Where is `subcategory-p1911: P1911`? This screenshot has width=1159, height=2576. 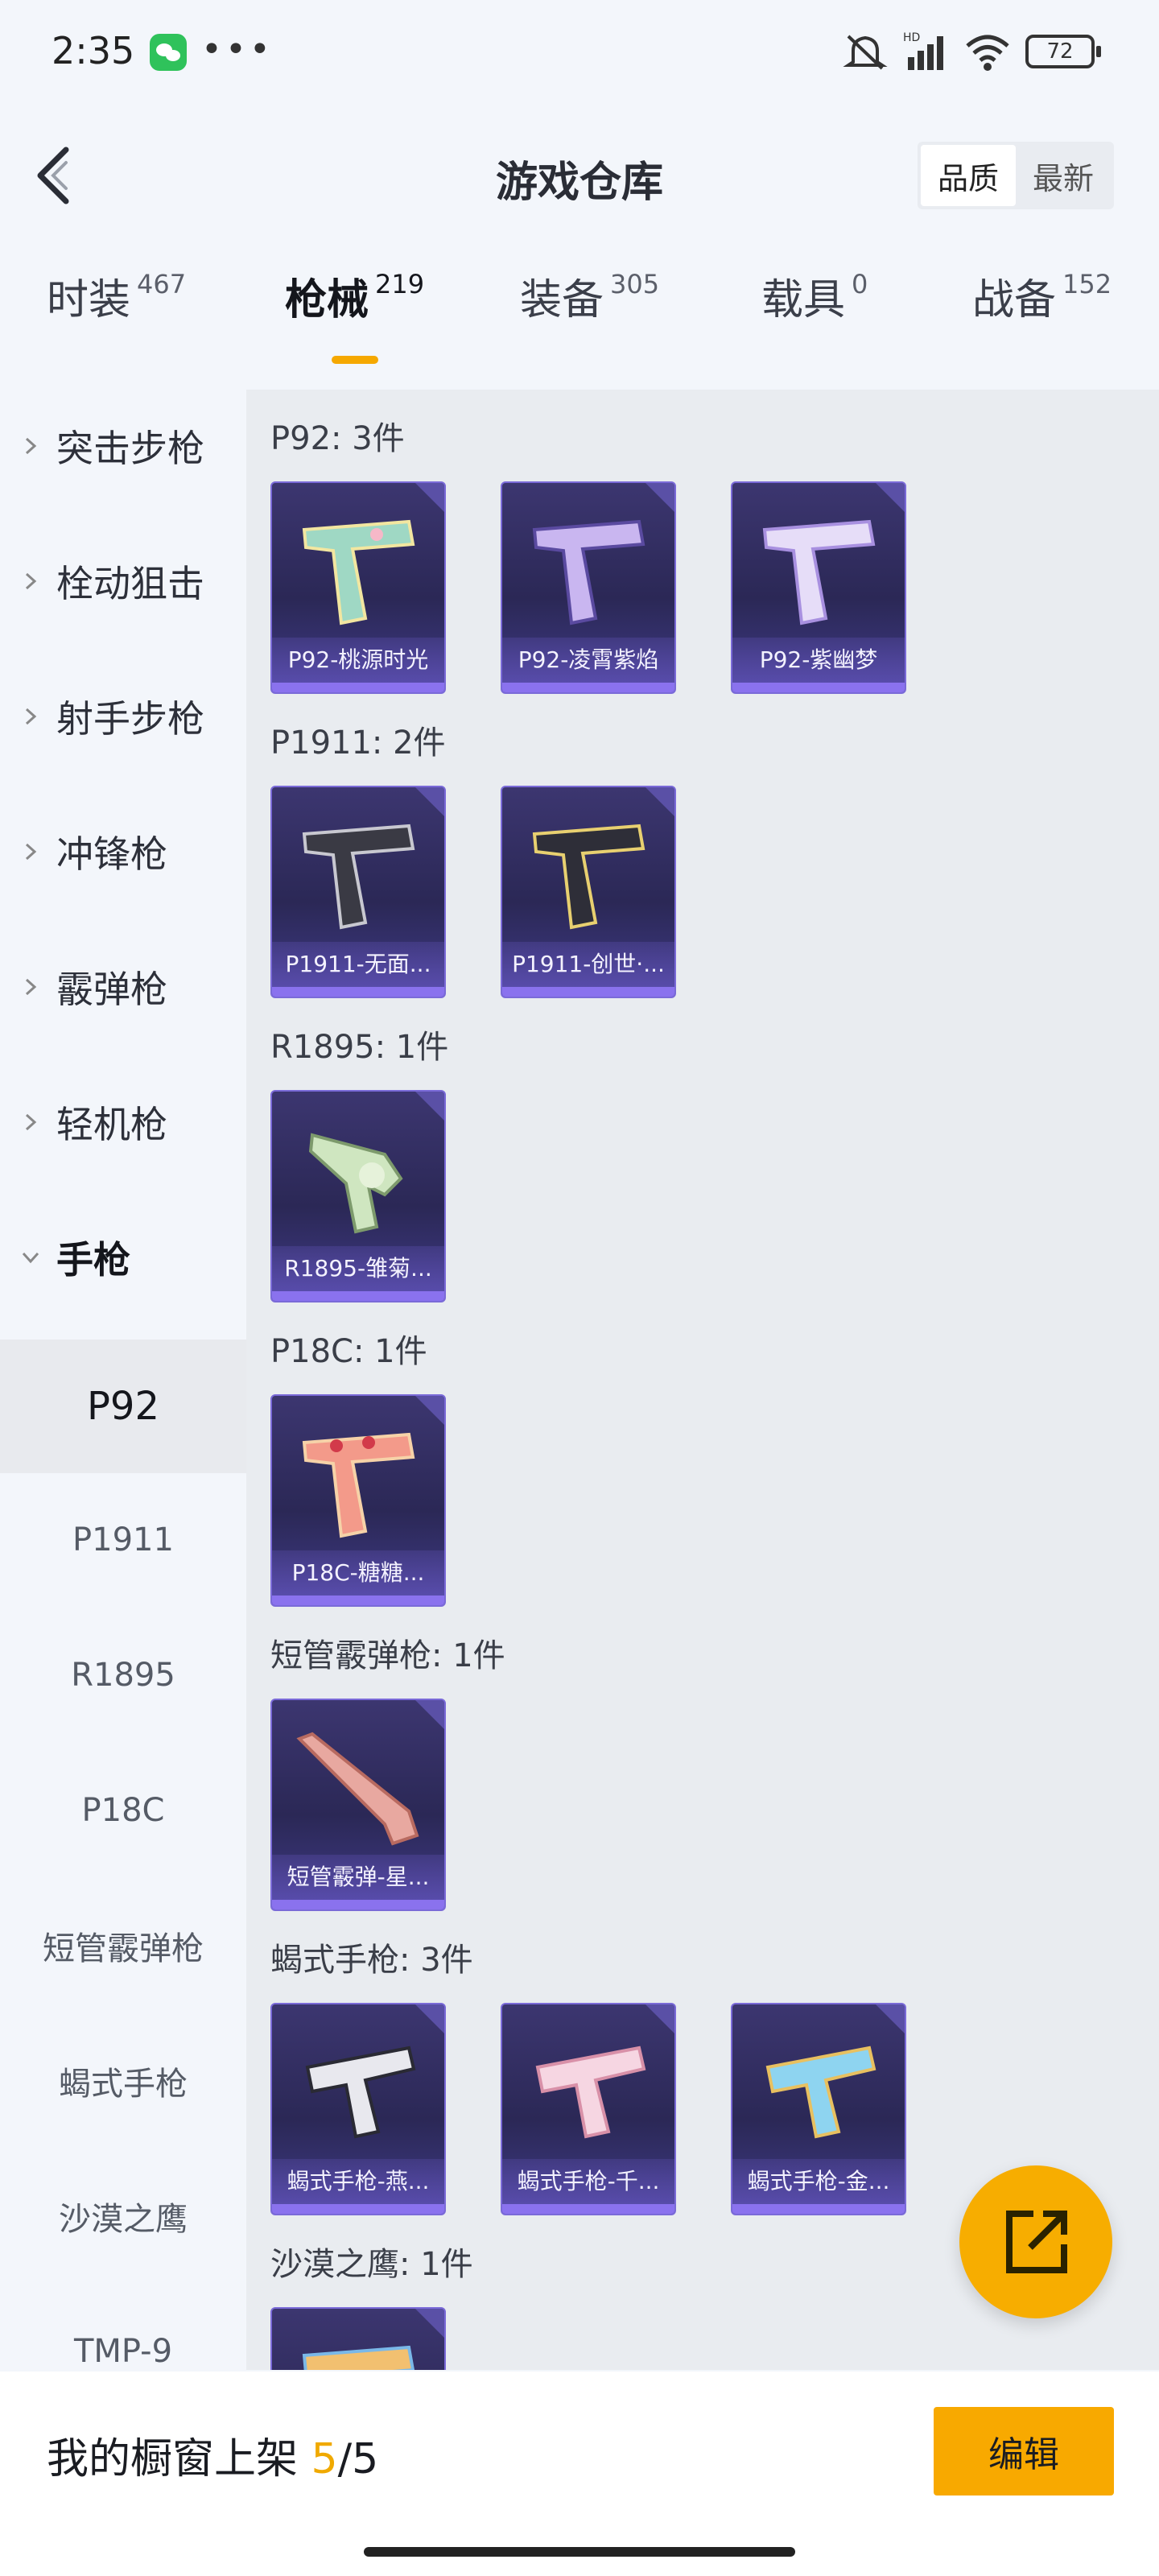 subcategory-p1911: P1911 is located at coordinates (123, 1540).